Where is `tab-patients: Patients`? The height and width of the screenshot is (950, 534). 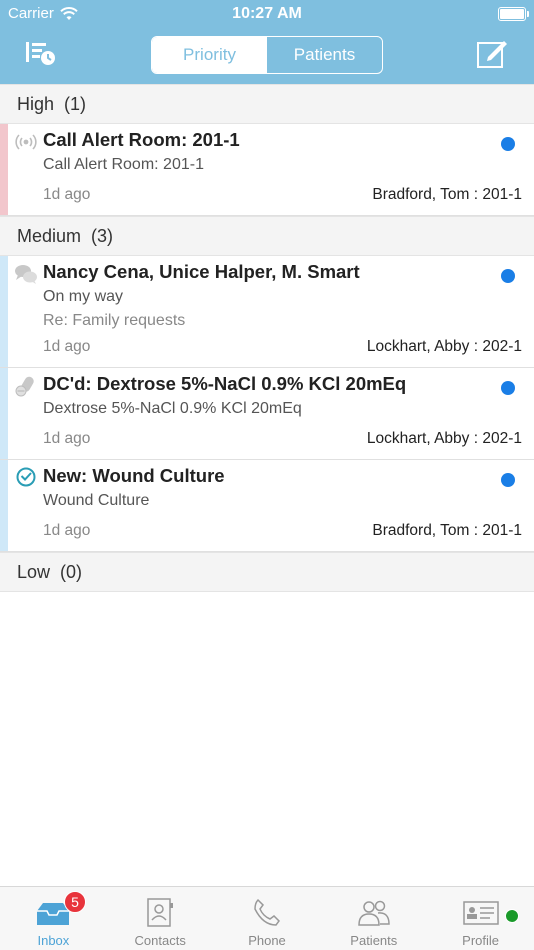
tab-patients: Patients is located at coordinates (373, 918).